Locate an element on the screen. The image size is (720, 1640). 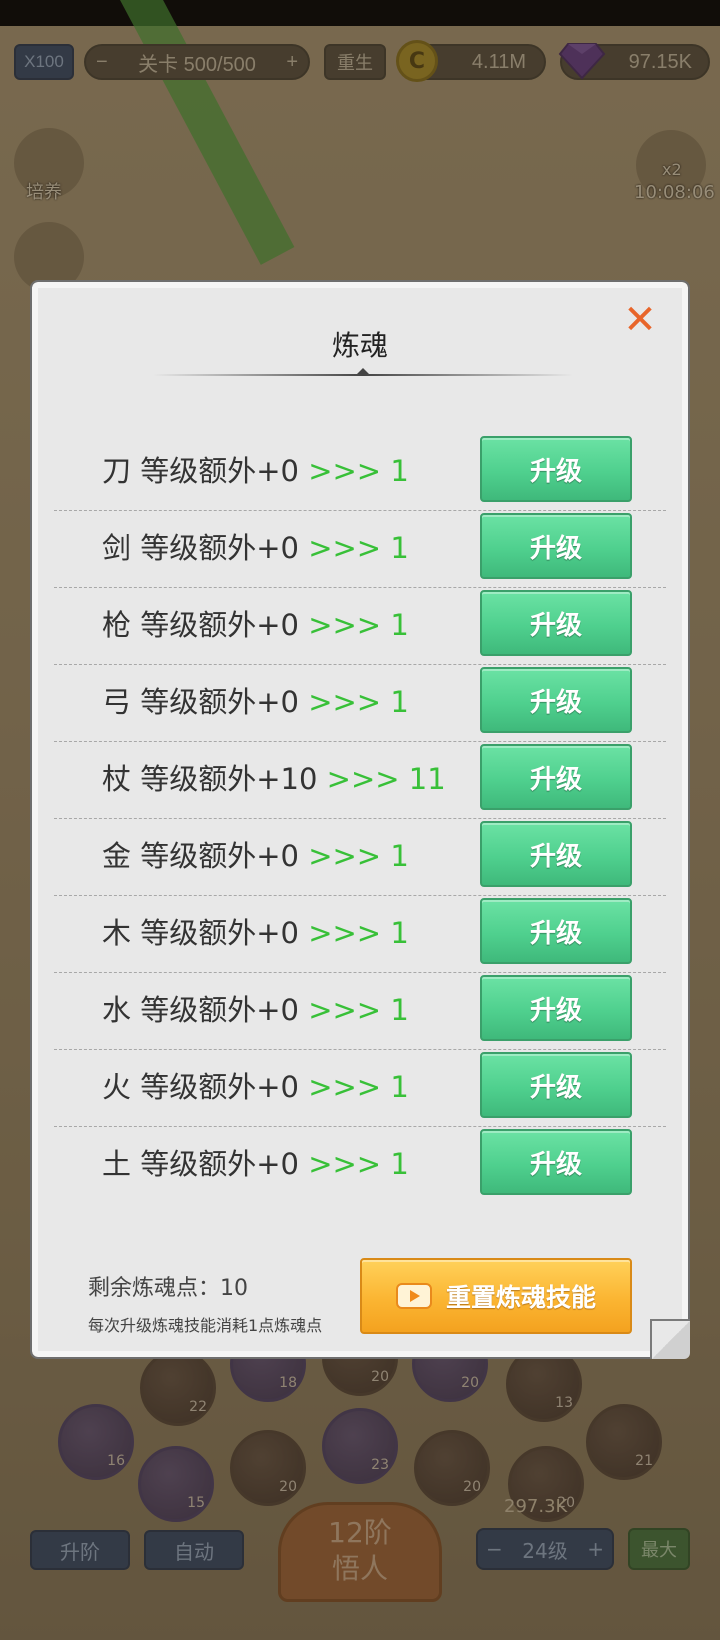
skill-text: 火 等级额外+0 >>> 1 is located at coordinates (255, 1085).